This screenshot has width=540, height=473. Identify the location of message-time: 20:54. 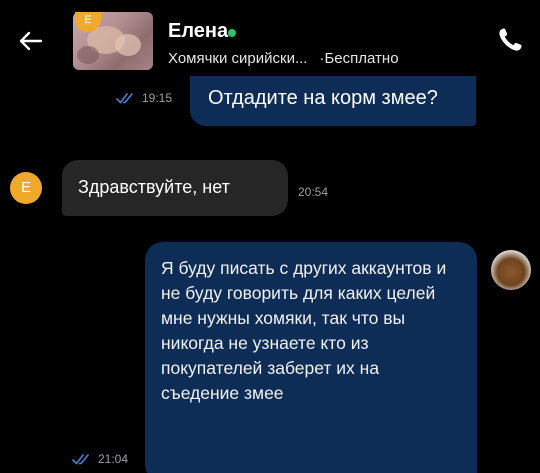
(313, 192).